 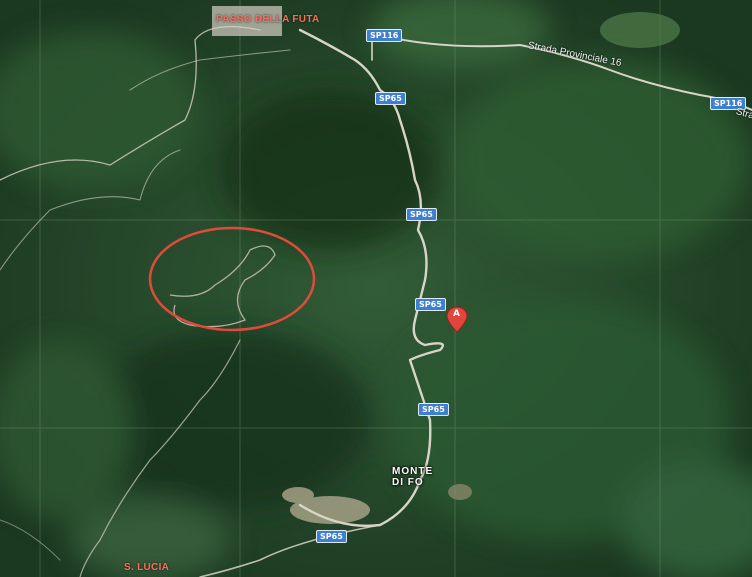 I want to click on town-label-line1: MONTE, so click(x=413, y=471).